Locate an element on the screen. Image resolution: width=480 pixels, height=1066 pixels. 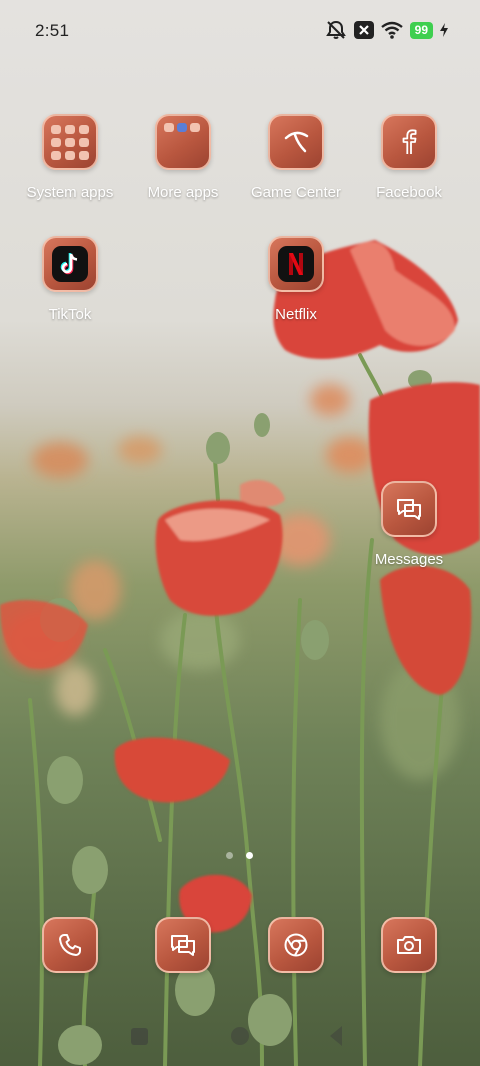
navigation-bar is located at coordinates (236, 1036).